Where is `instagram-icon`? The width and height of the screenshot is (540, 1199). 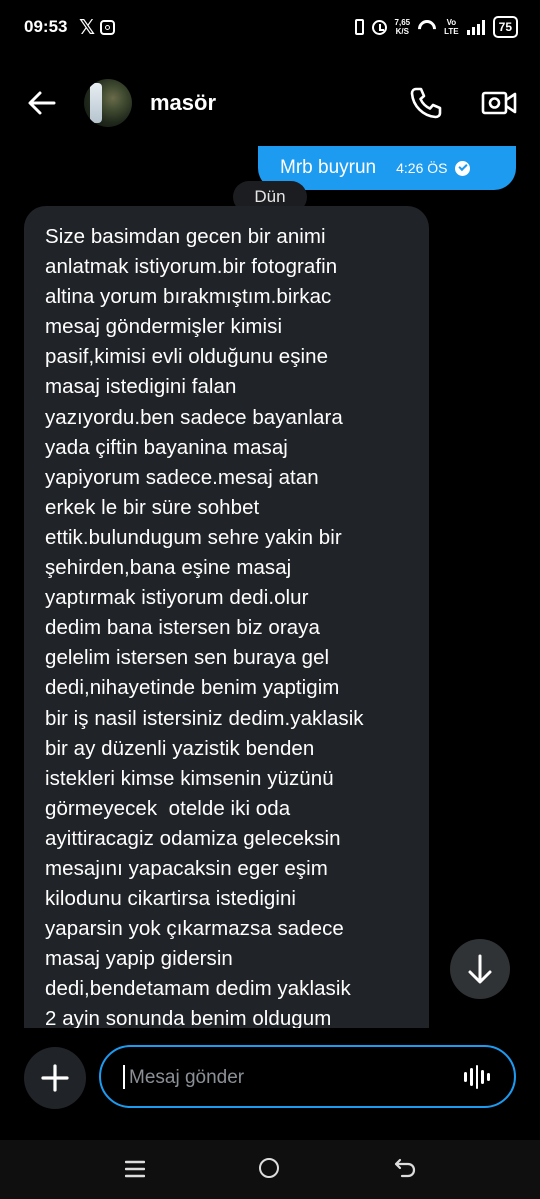 instagram-icon is located at coordinates (107, 27).